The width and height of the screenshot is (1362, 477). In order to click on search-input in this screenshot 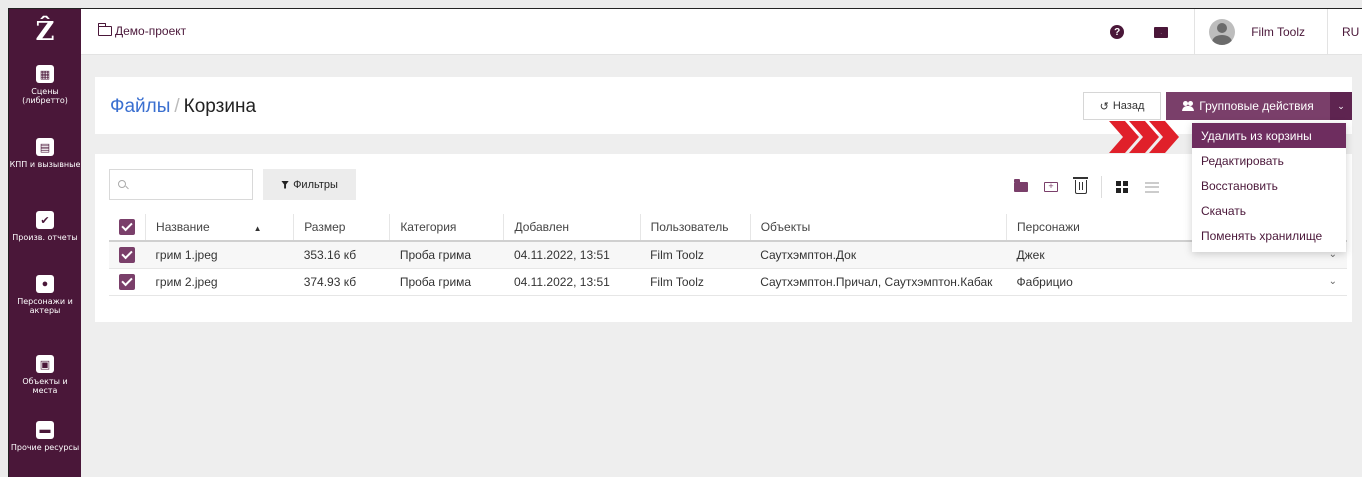, I will do `click(191, 184)`.